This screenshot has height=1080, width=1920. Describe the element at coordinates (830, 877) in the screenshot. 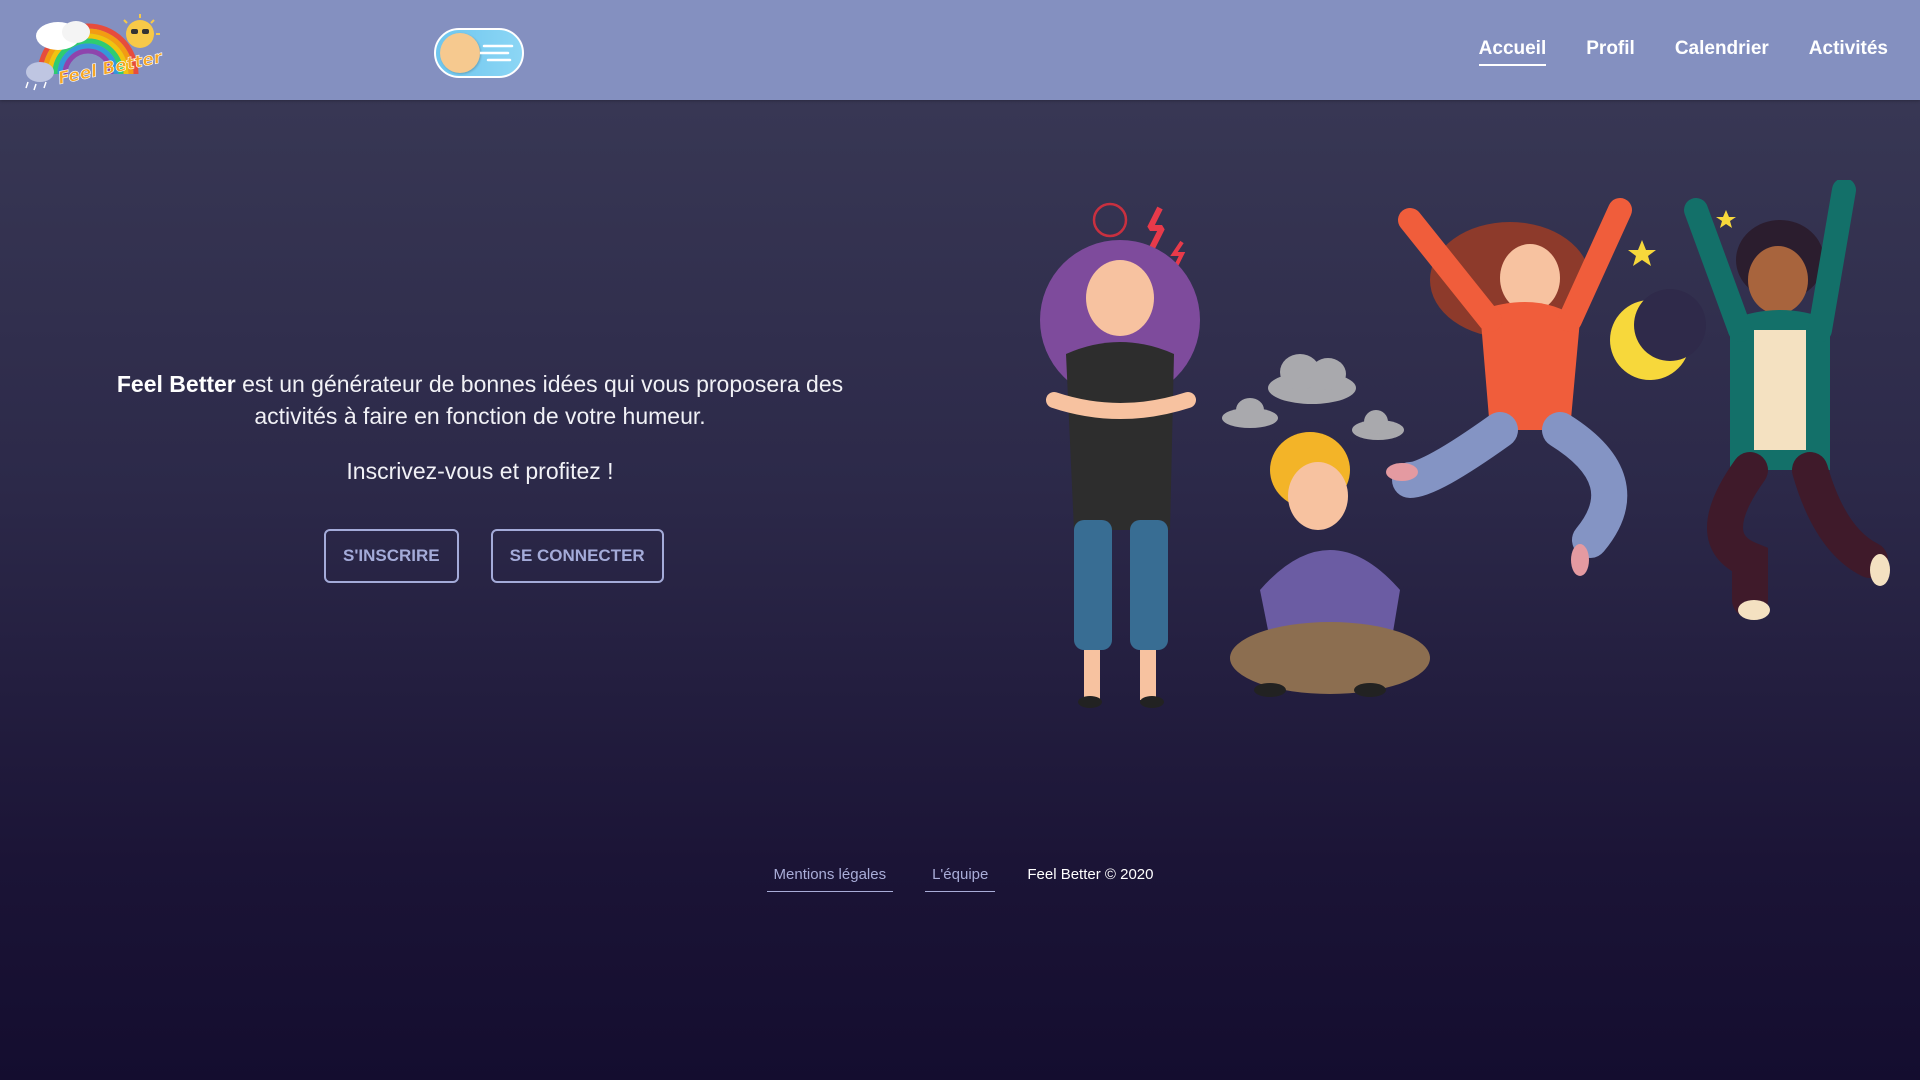

I see `legal-link: Mentions légales` at that location.